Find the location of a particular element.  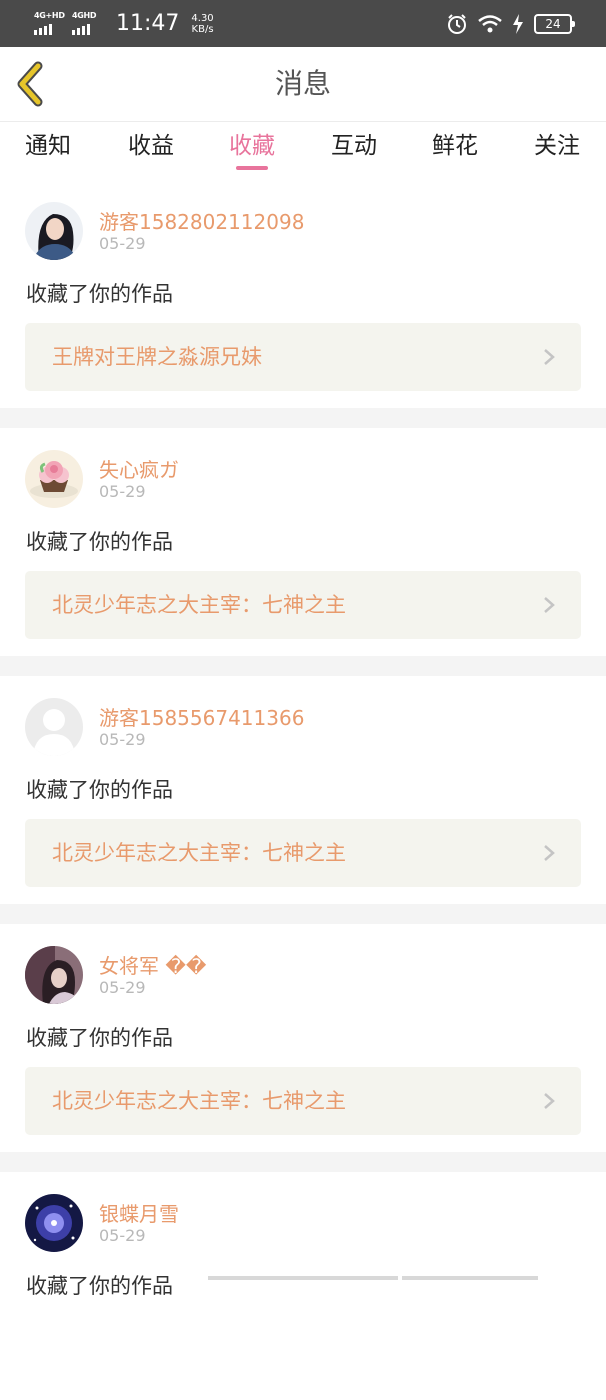

battery-level: 24 is located at coordinates (553, 23).